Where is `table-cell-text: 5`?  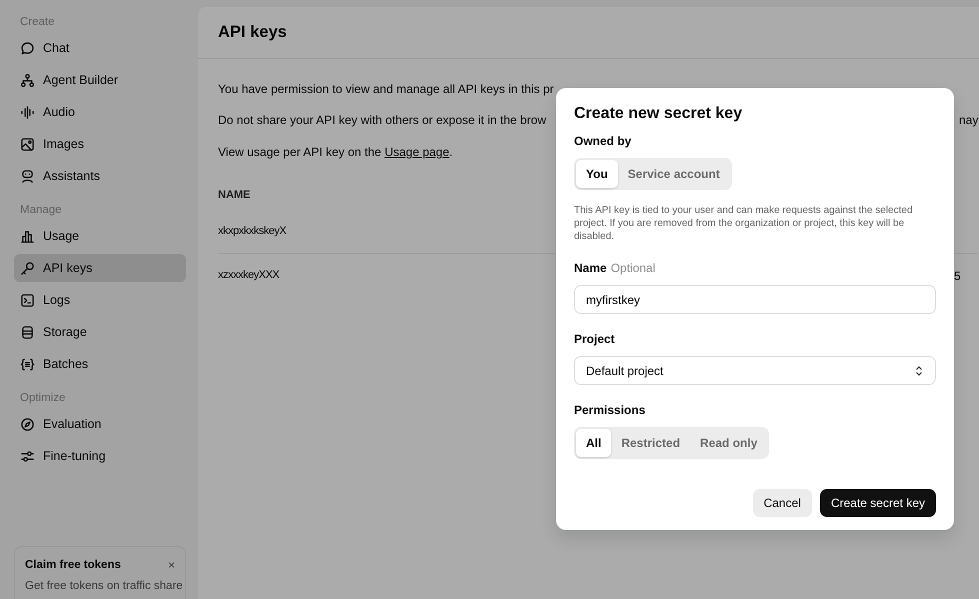
table-cell-text: 5 is located at coordinates (957, 276).